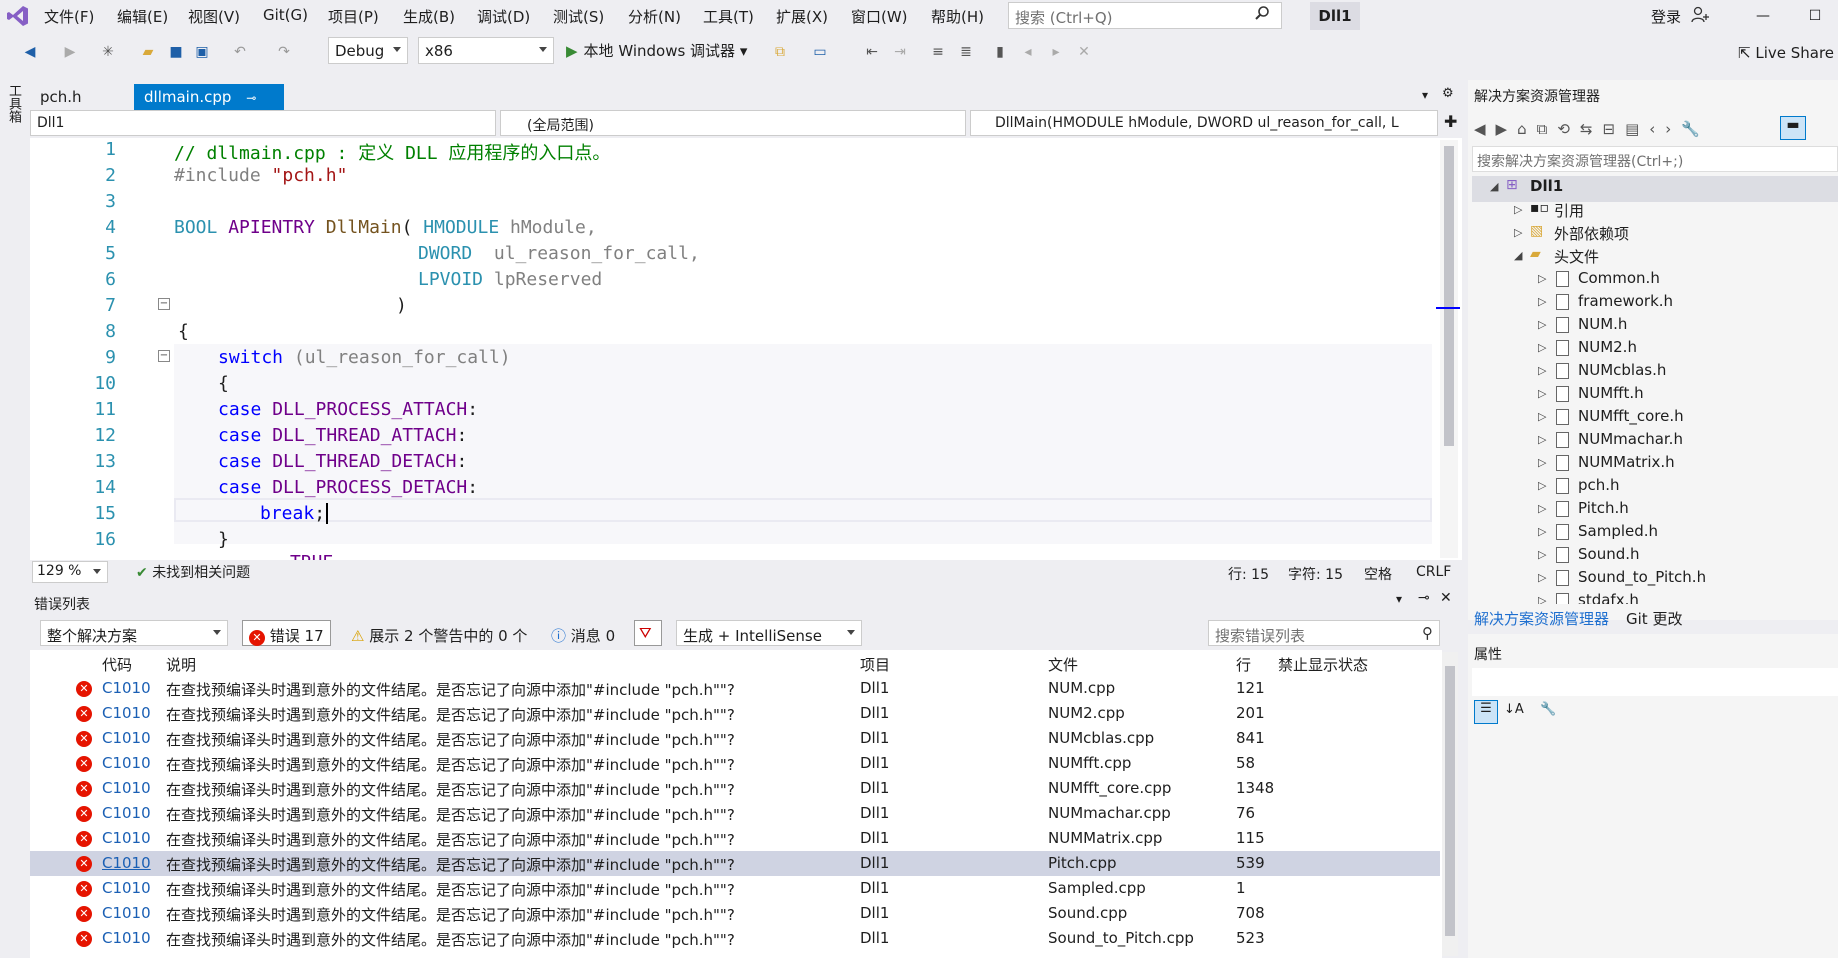 The image size is (1838, 958). I want to click on properties-object-selector, so click(1655, 682).